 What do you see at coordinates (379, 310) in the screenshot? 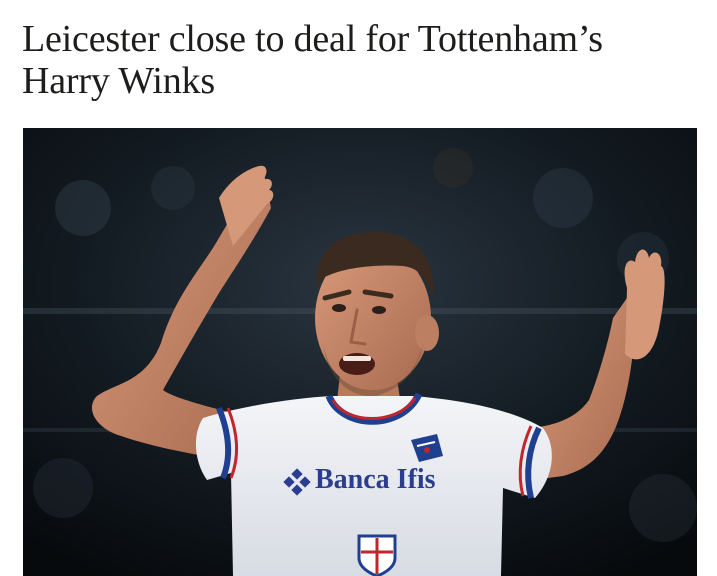
I see `right-eye` at bounding box center [379, 310].